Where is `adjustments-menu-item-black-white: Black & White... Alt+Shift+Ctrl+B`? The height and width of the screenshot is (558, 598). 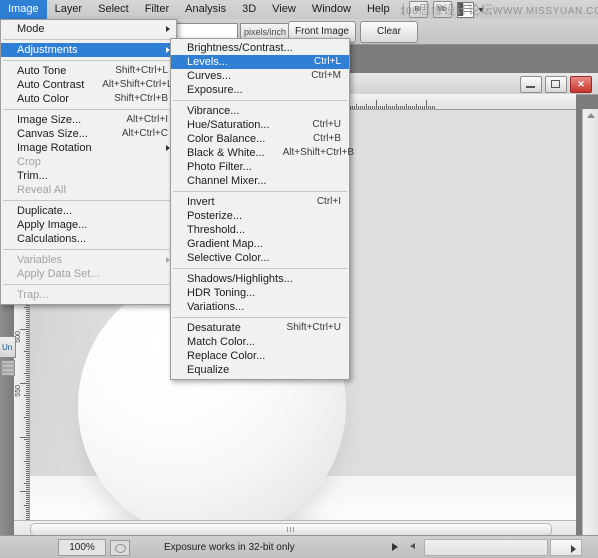
adjustments-menu-item-black-white: Black & White... Alt+Shift+Ctrl+B is located at coordinates (262, 153).